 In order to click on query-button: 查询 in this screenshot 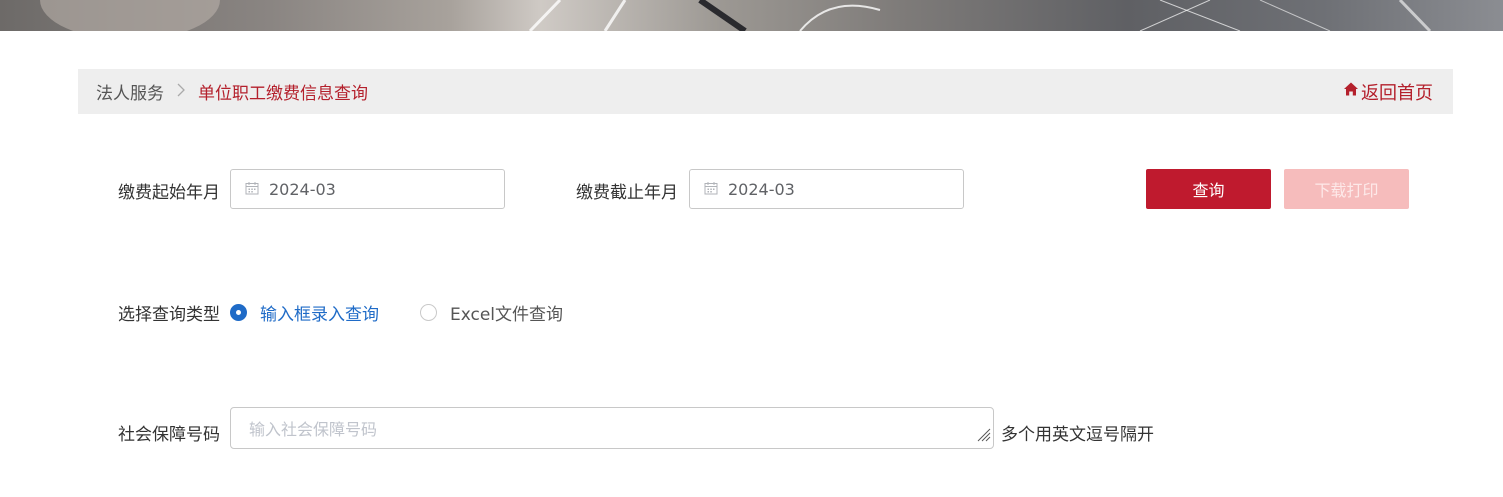, I will do `click(1208, 189)`.